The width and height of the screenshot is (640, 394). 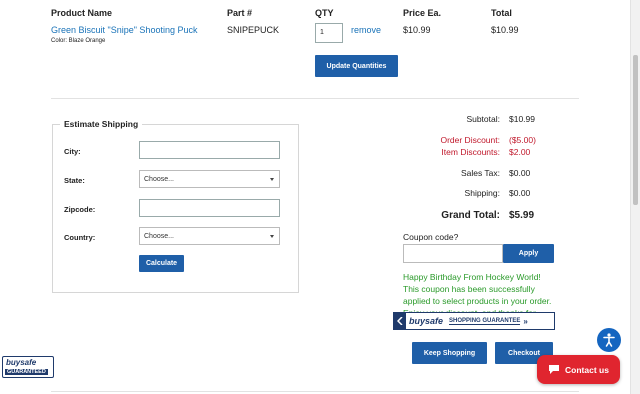 I want to click on product-part: SNIPEPUCK, so click(x=253, y=30).